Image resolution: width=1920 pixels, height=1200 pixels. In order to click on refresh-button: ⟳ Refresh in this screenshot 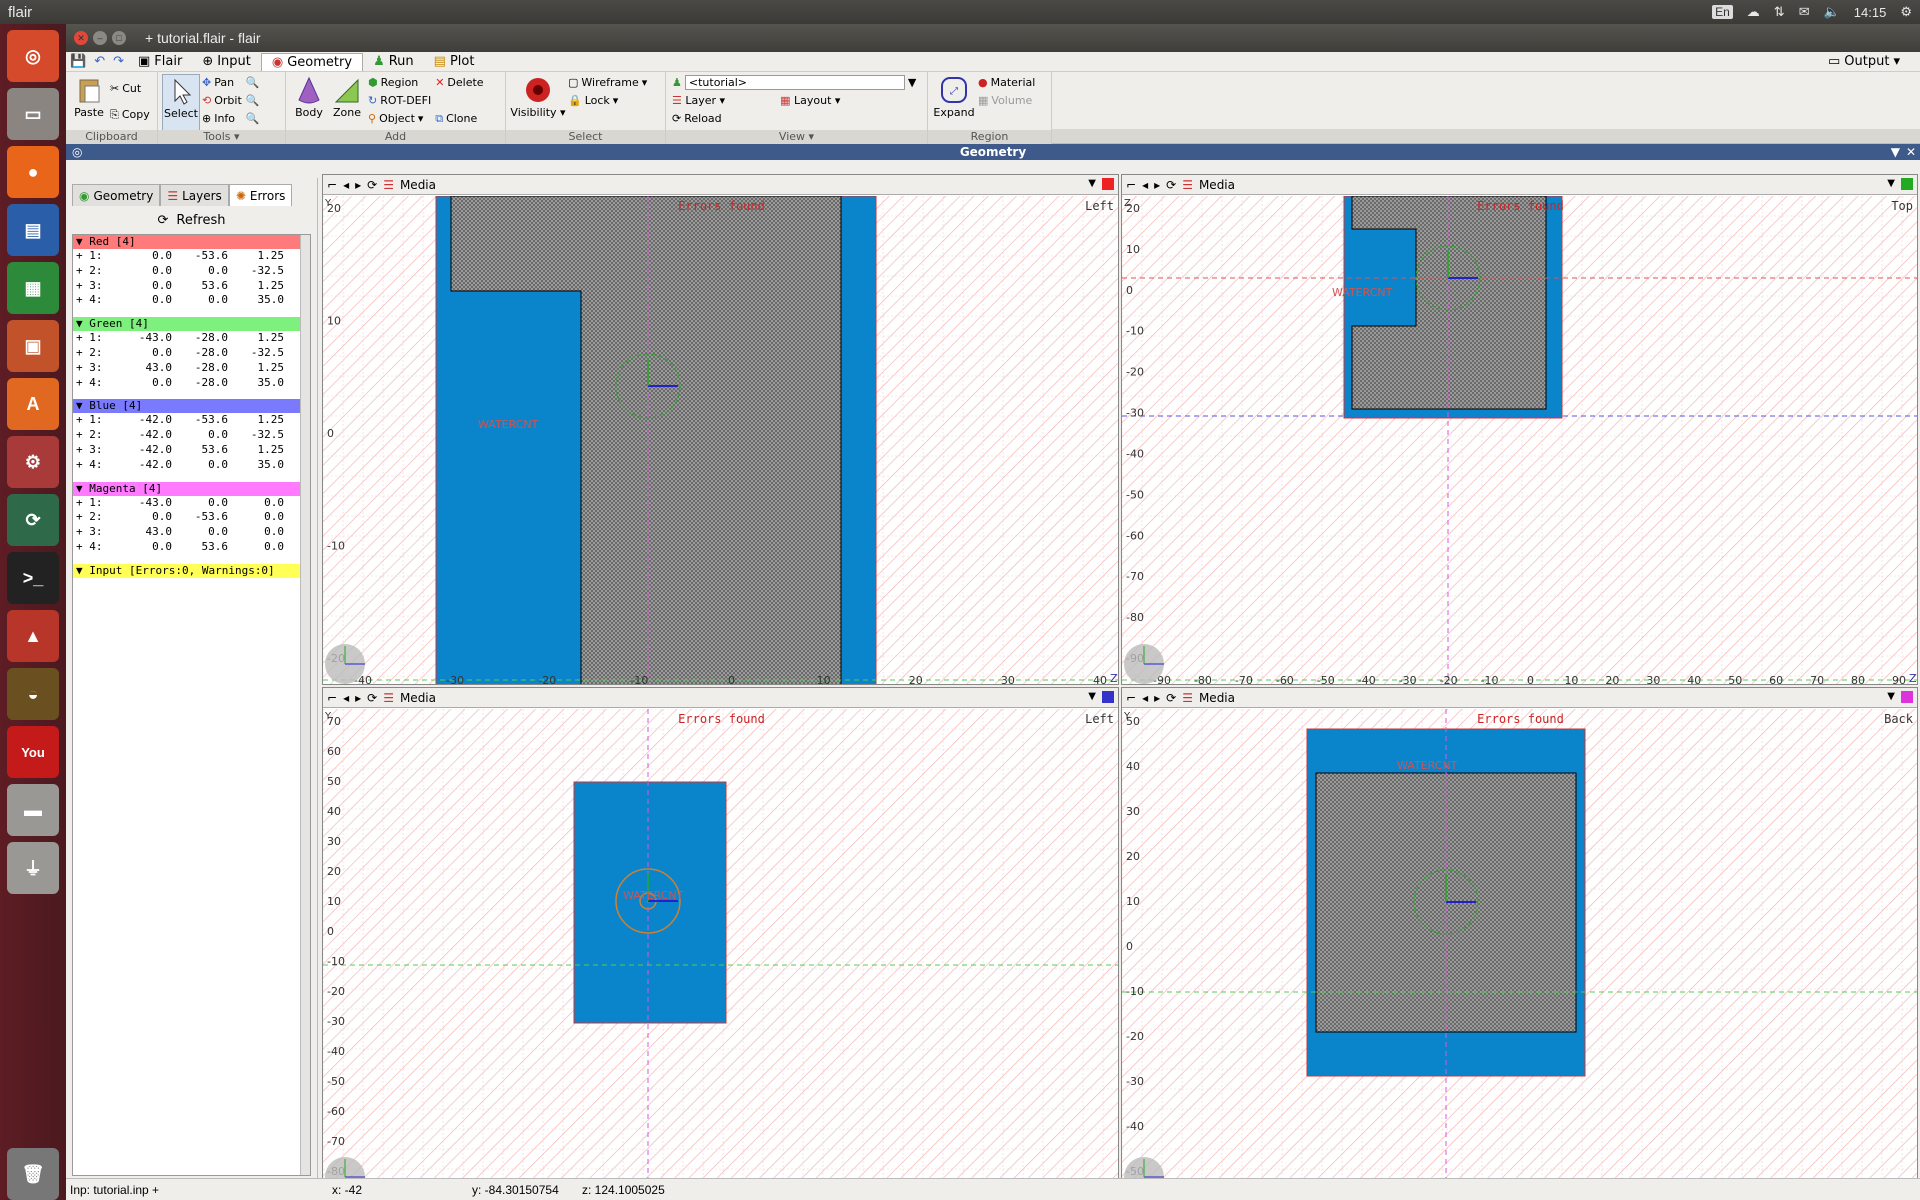, I will do `click(191, 220)`.